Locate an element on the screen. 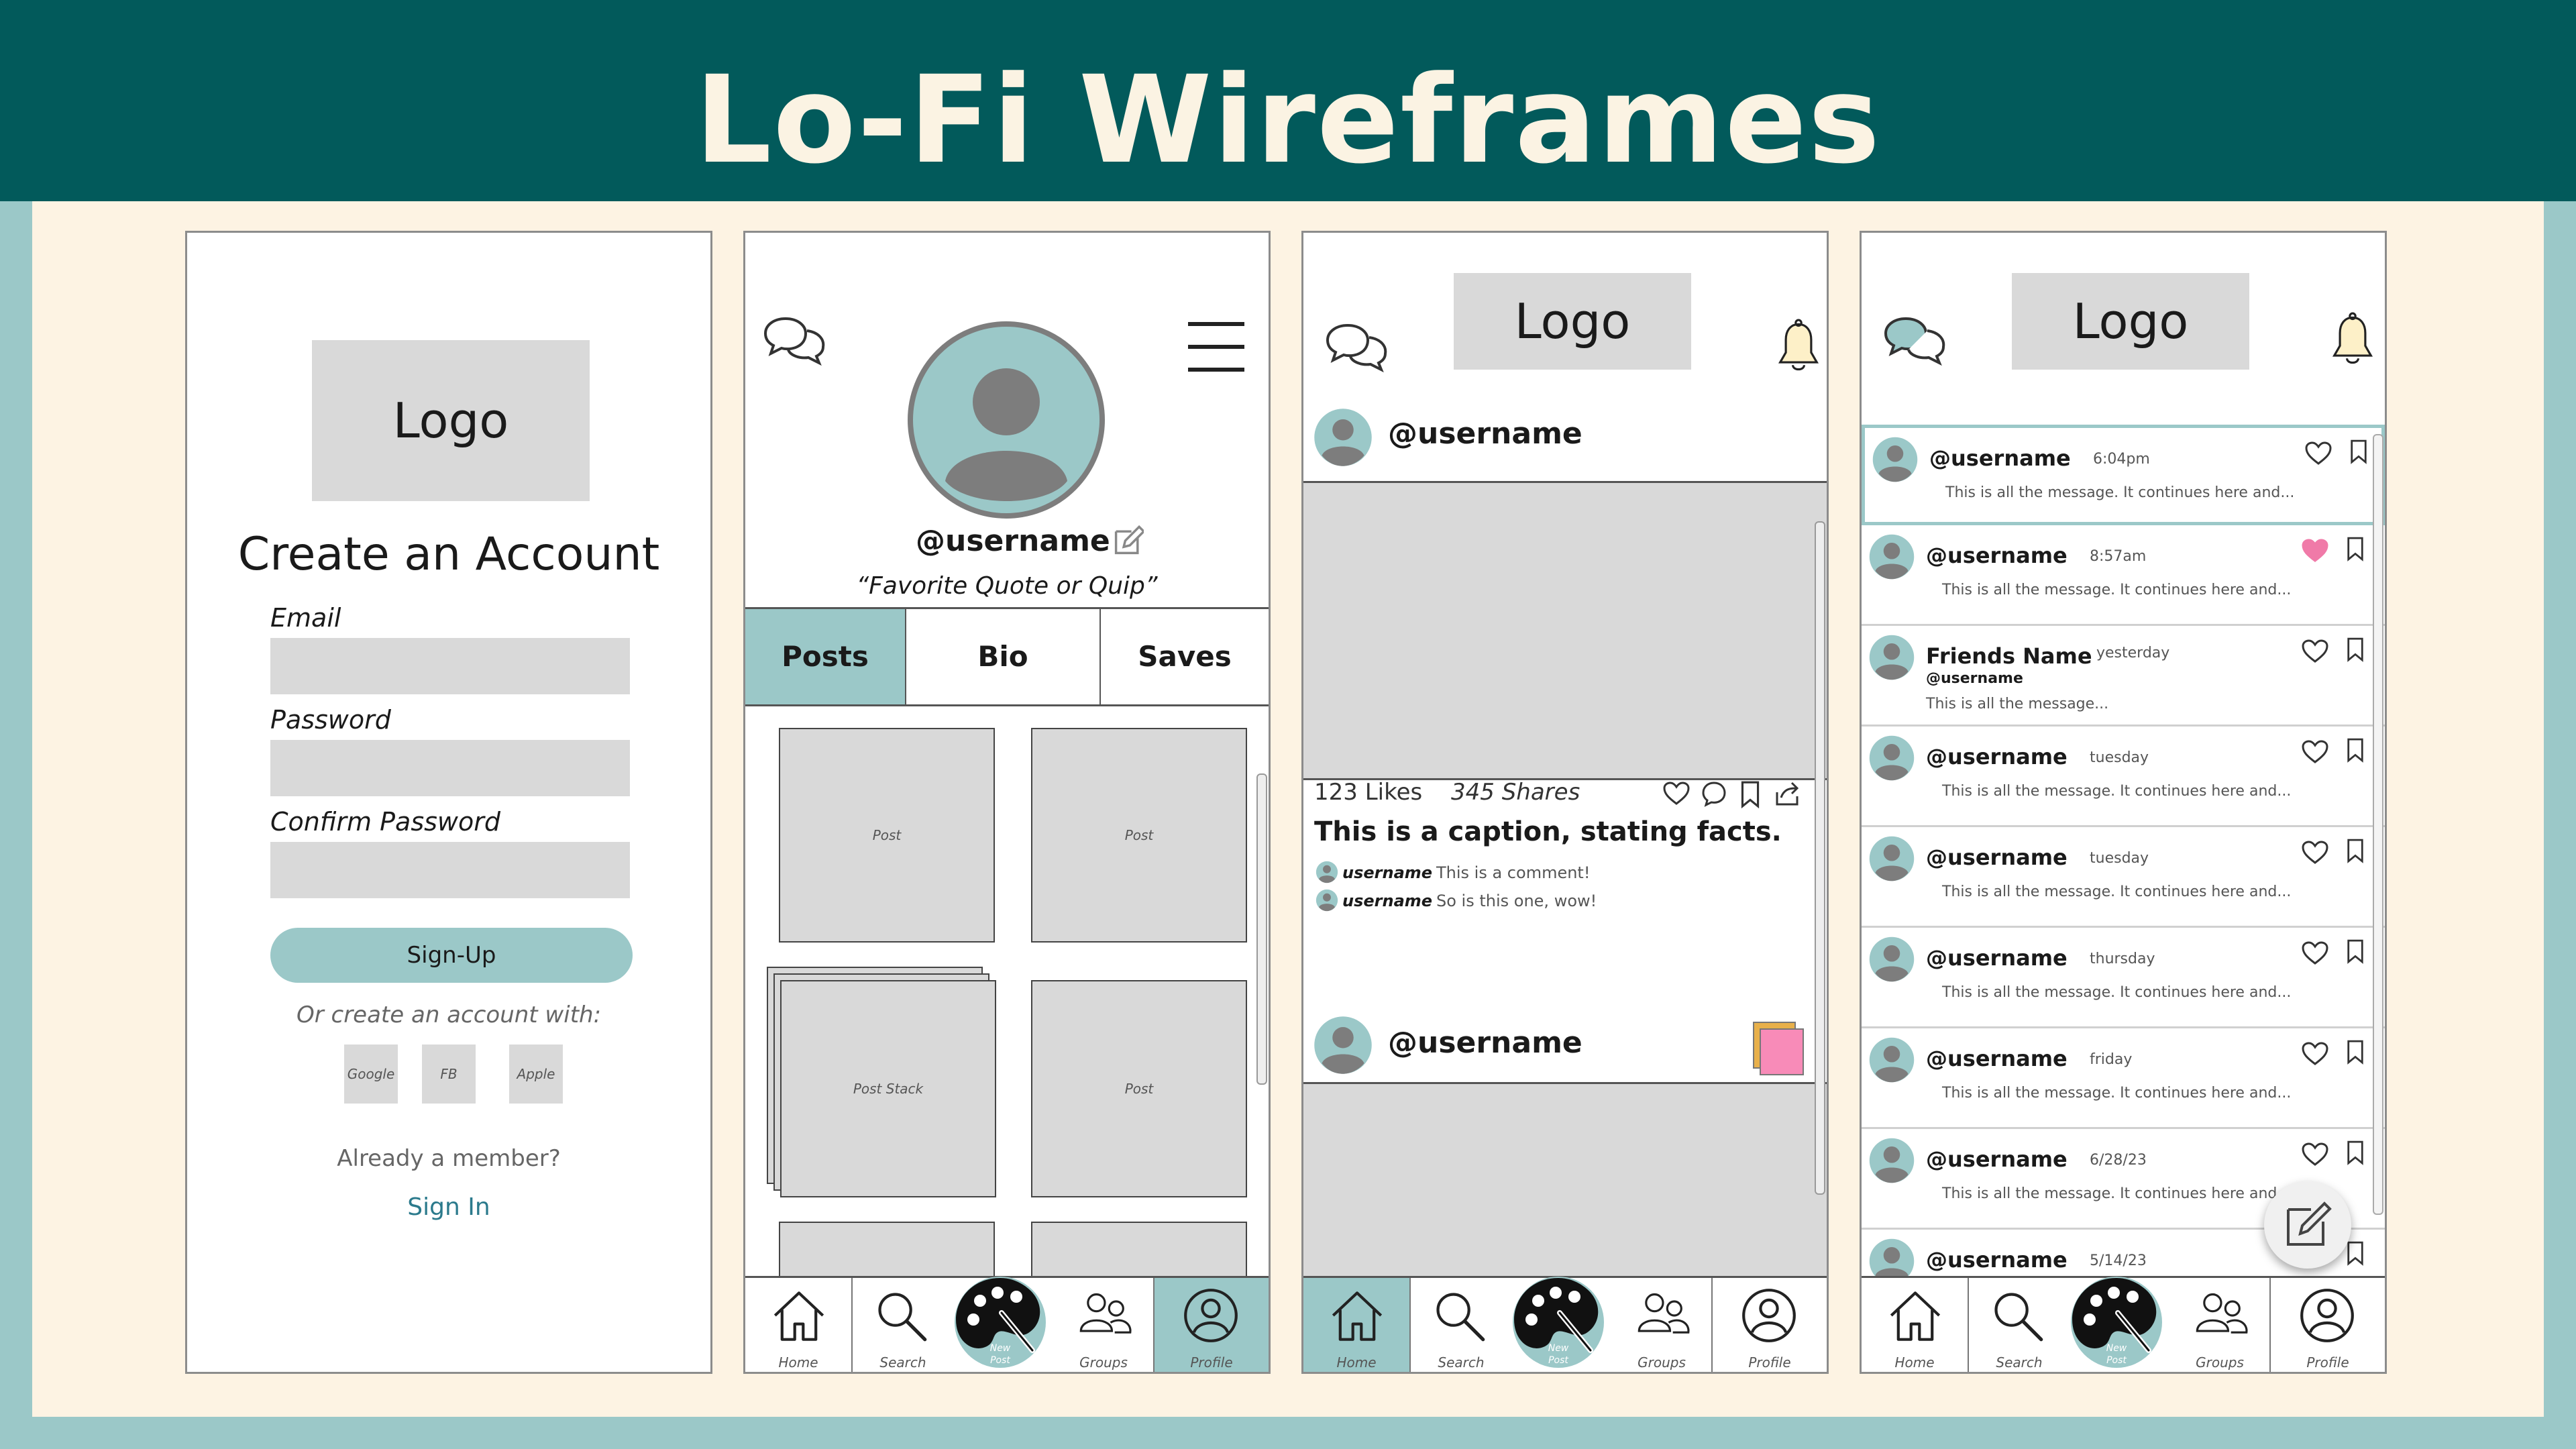  comment-text: This is a comment! is located at coordinates (1513, 872).